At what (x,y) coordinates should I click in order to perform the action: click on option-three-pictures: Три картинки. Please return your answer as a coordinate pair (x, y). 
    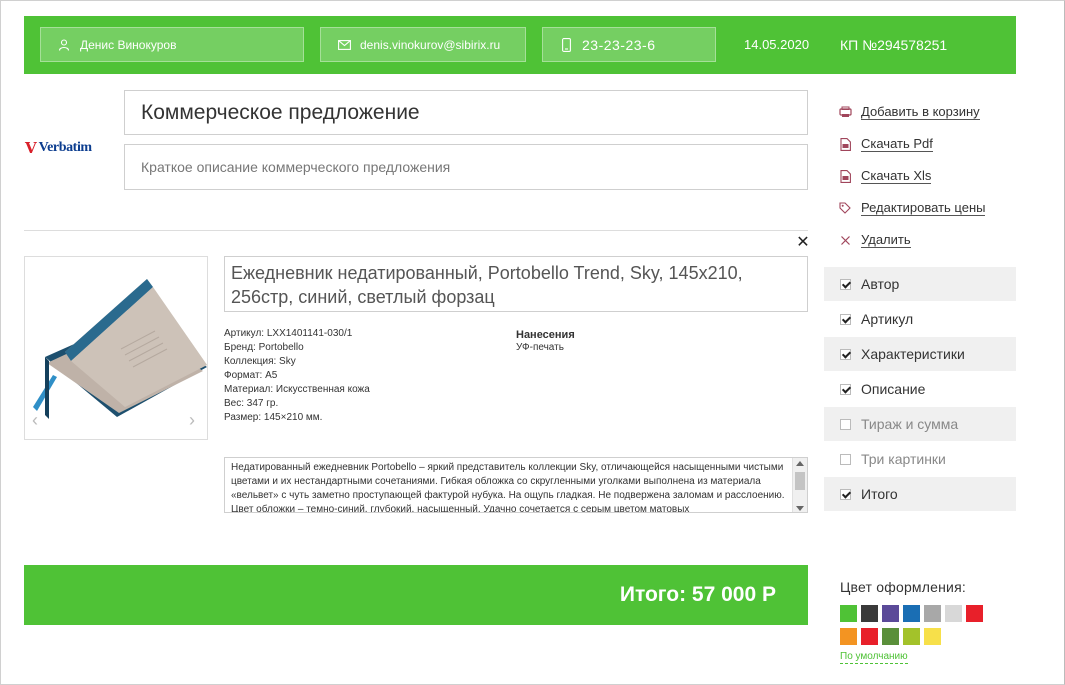
    Looking at the image, I should click on (920, 459).